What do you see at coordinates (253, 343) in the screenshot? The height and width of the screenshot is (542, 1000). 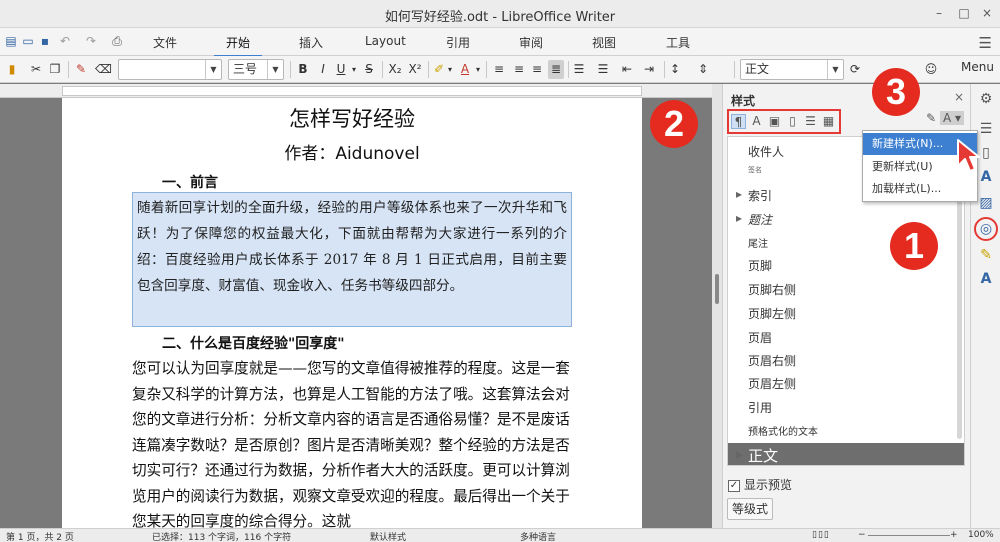 I see `heading-what-is: 二、什么是百度经验"回享度"` at bounding box center [253, 343].